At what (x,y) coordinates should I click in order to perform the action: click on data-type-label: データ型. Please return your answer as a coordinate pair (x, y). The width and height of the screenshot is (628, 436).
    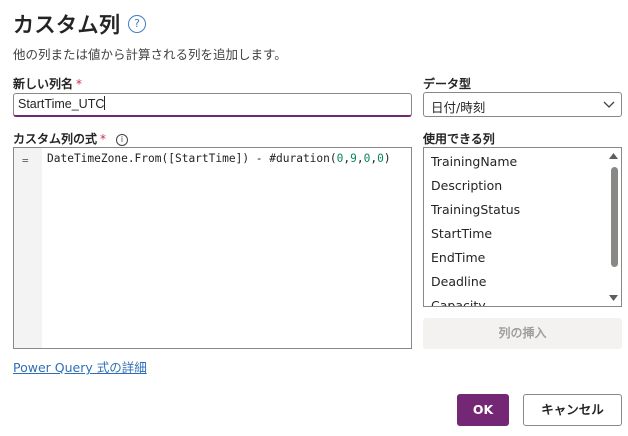
    Looking at the image, I should click on (447, 84).